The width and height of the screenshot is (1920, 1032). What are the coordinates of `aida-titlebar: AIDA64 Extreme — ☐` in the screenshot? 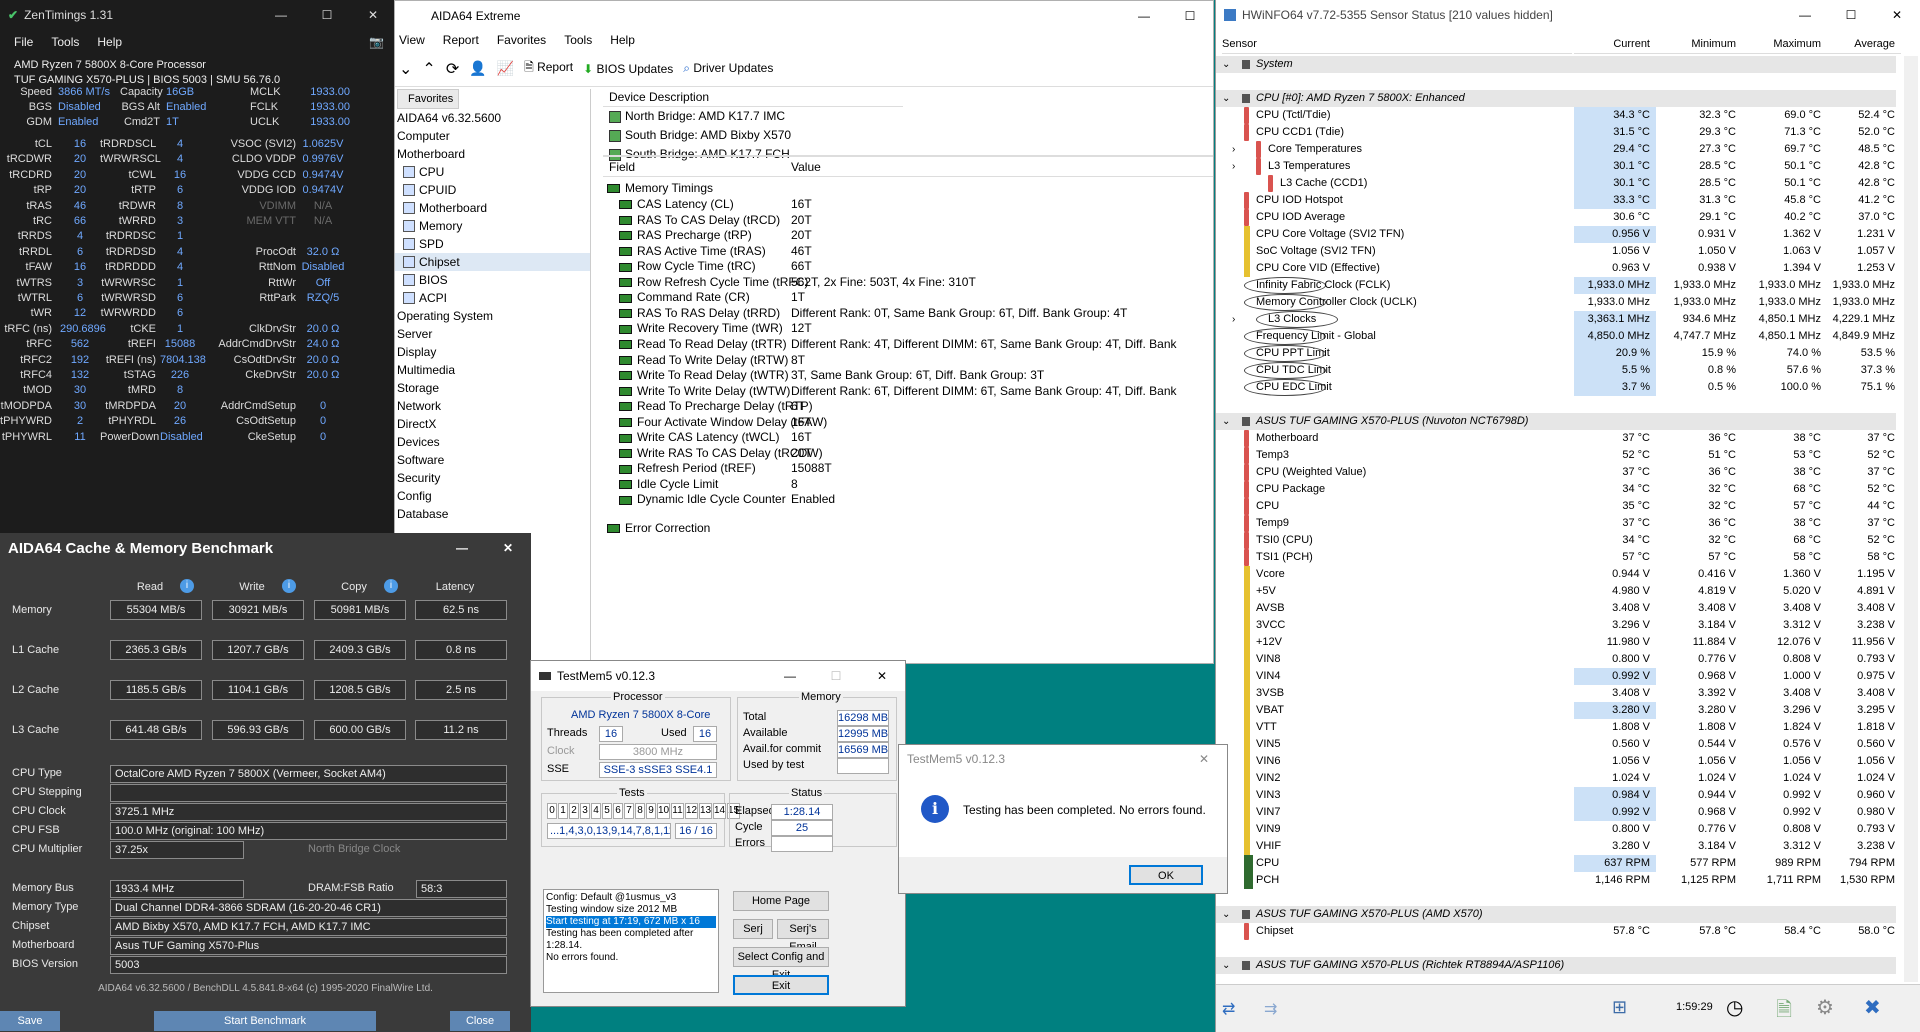 It's located at (804, 16).